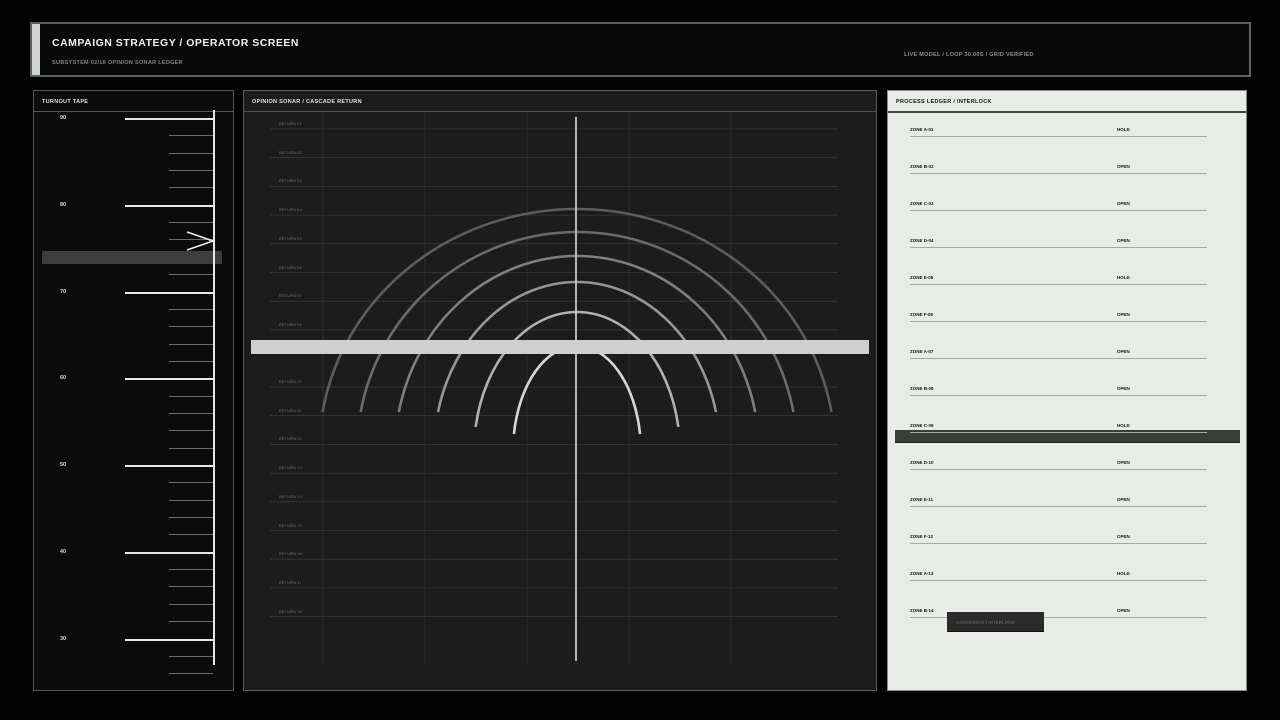 This screenshot has width=1280, height=720. I want to click on return-label: RETURN 02, so click(290, 152).